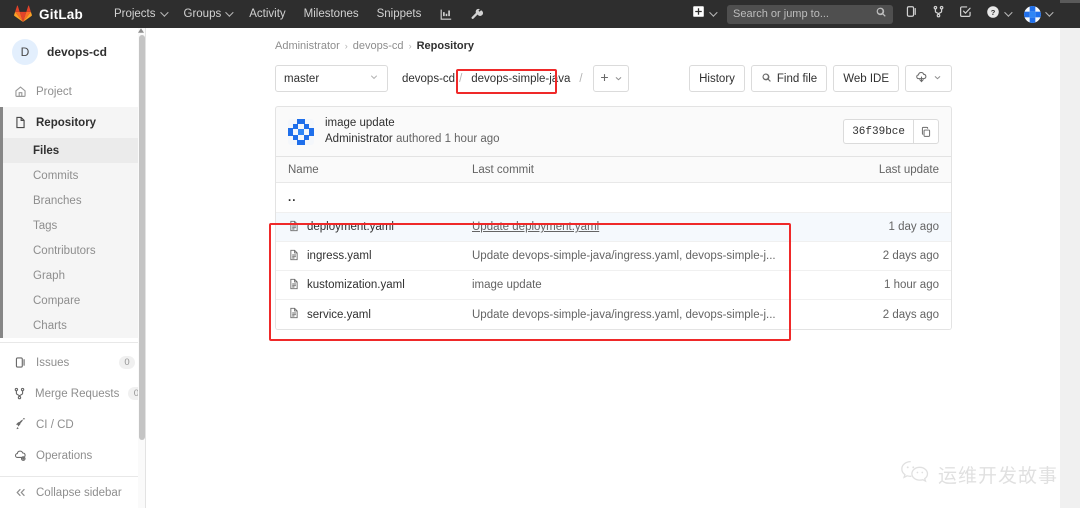 The width and height of the screenshot is (1080, 508). Describe the element at coordinates (428, 79) in the screenshot. I see `path-crumb-root: devops-cd` at that location.